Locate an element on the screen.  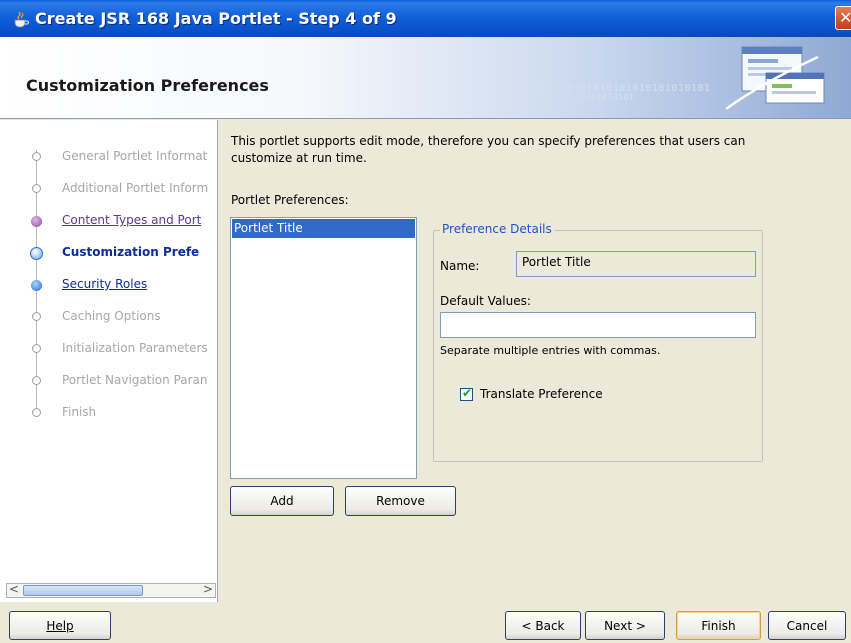
scroll-right-icon: > is located at coordinates (208, 589).